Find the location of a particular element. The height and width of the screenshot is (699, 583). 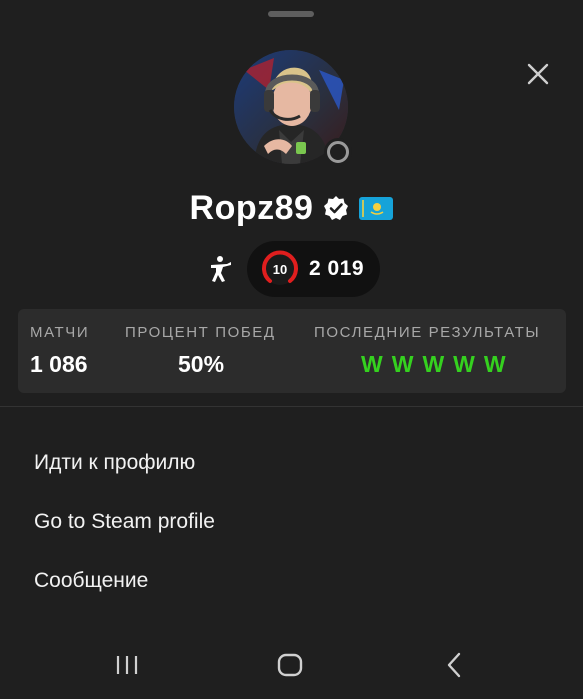

winrate-value: 50% is located at coordinates (201, 364).